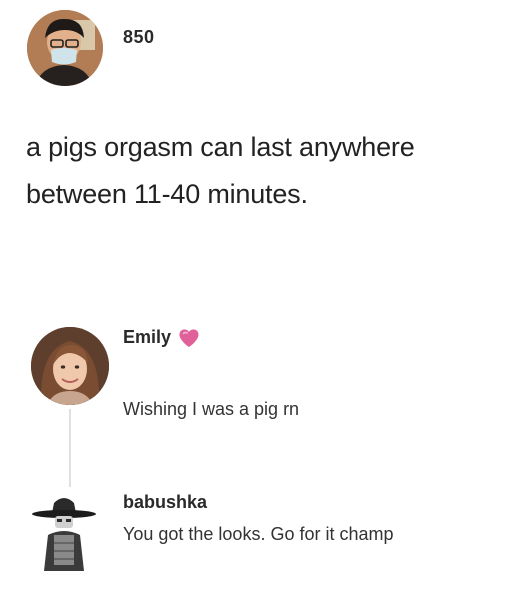 The image size is (515, 600). I want to click on smiling-woman-avatar-icon, so click(70, 366).